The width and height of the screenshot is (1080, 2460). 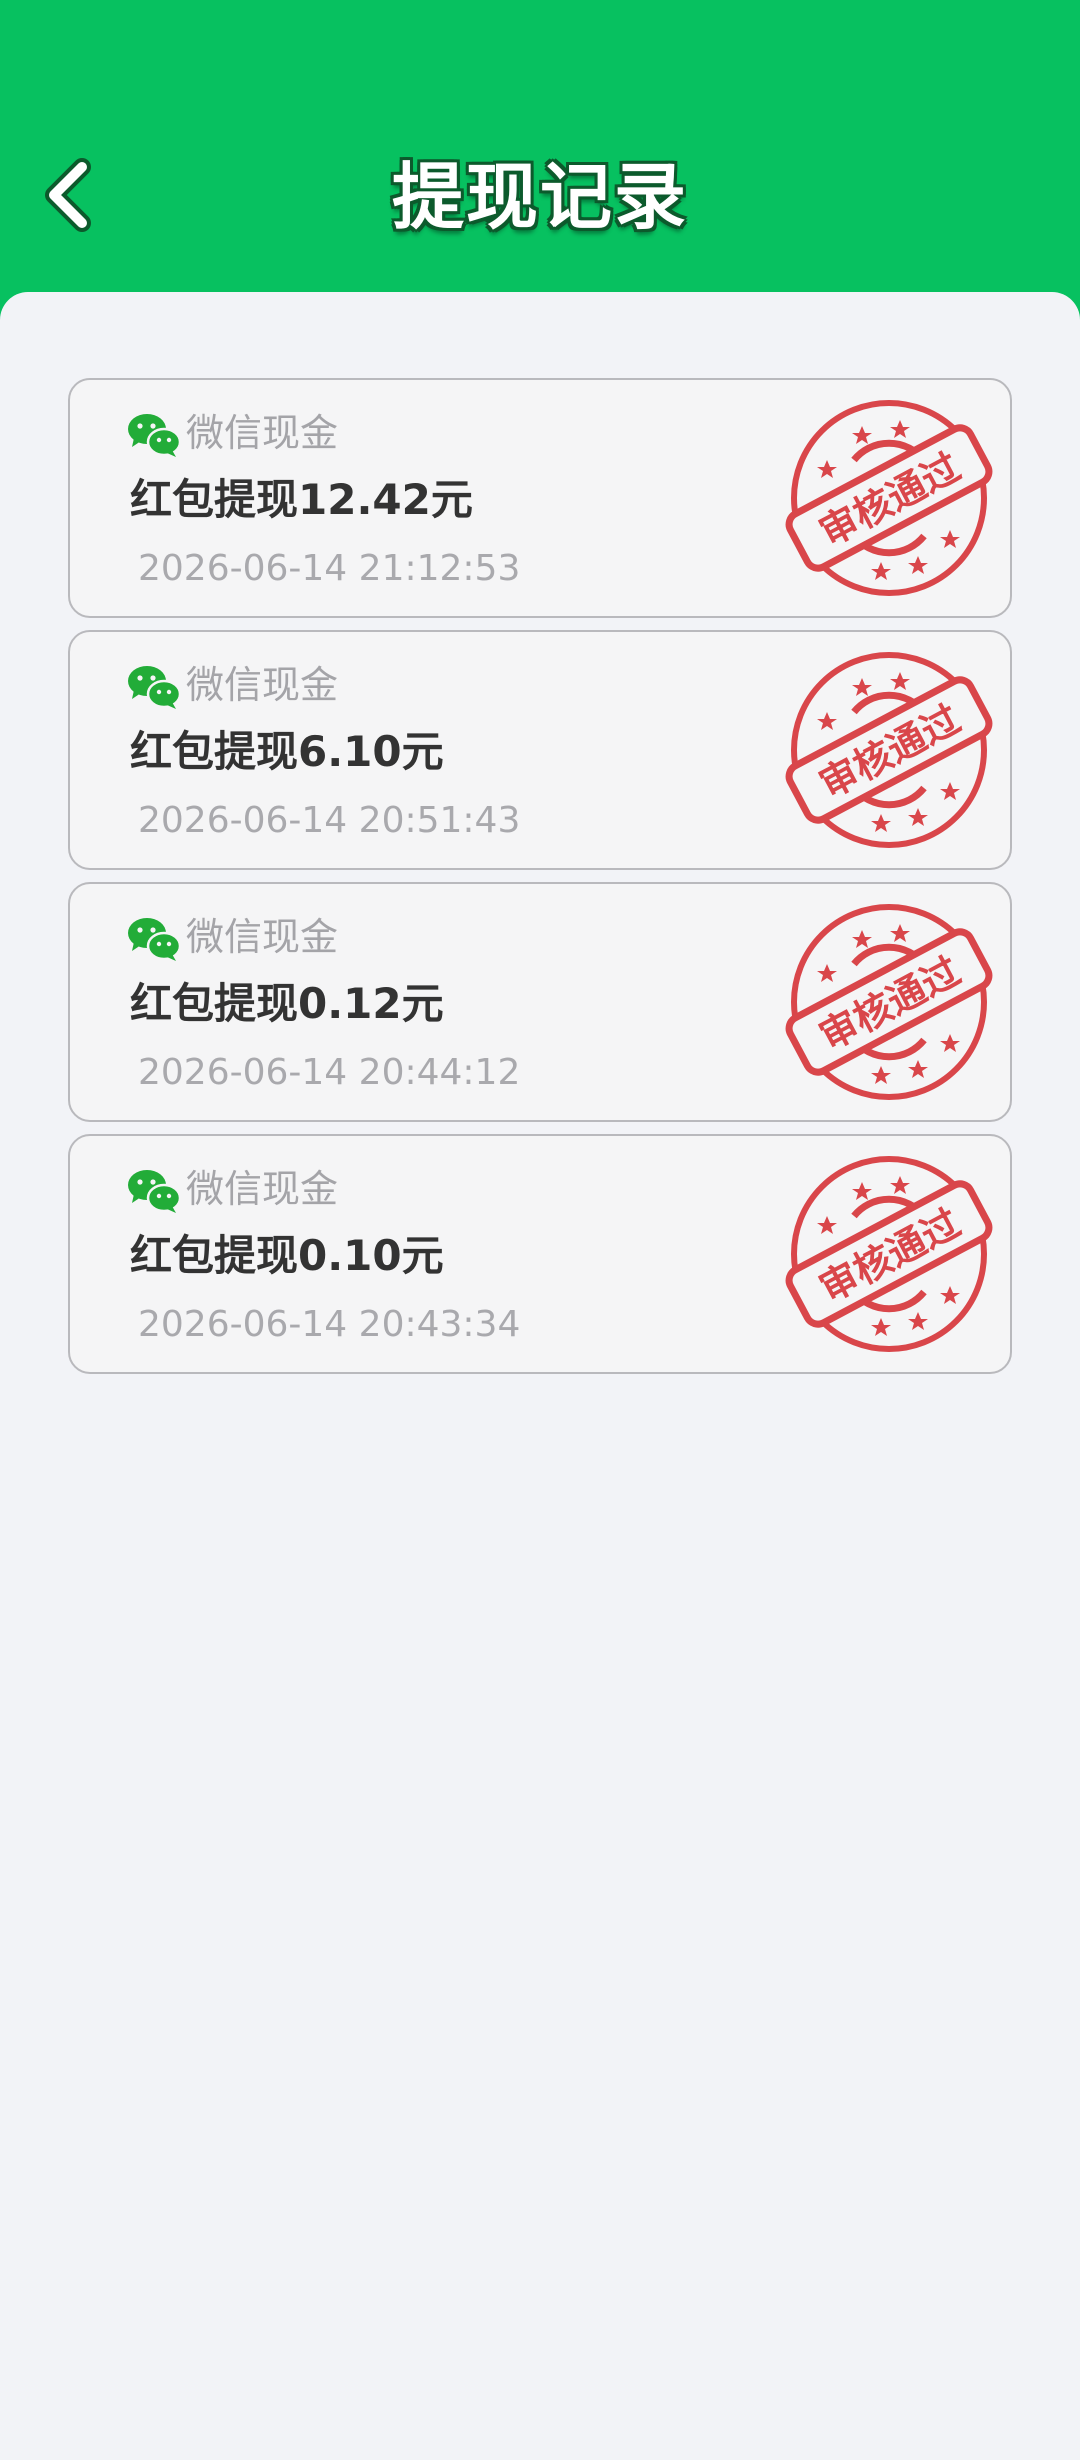 I want to click on withdraw-time: 2026-06-14 21:12:53, so click(x=329, y=568).